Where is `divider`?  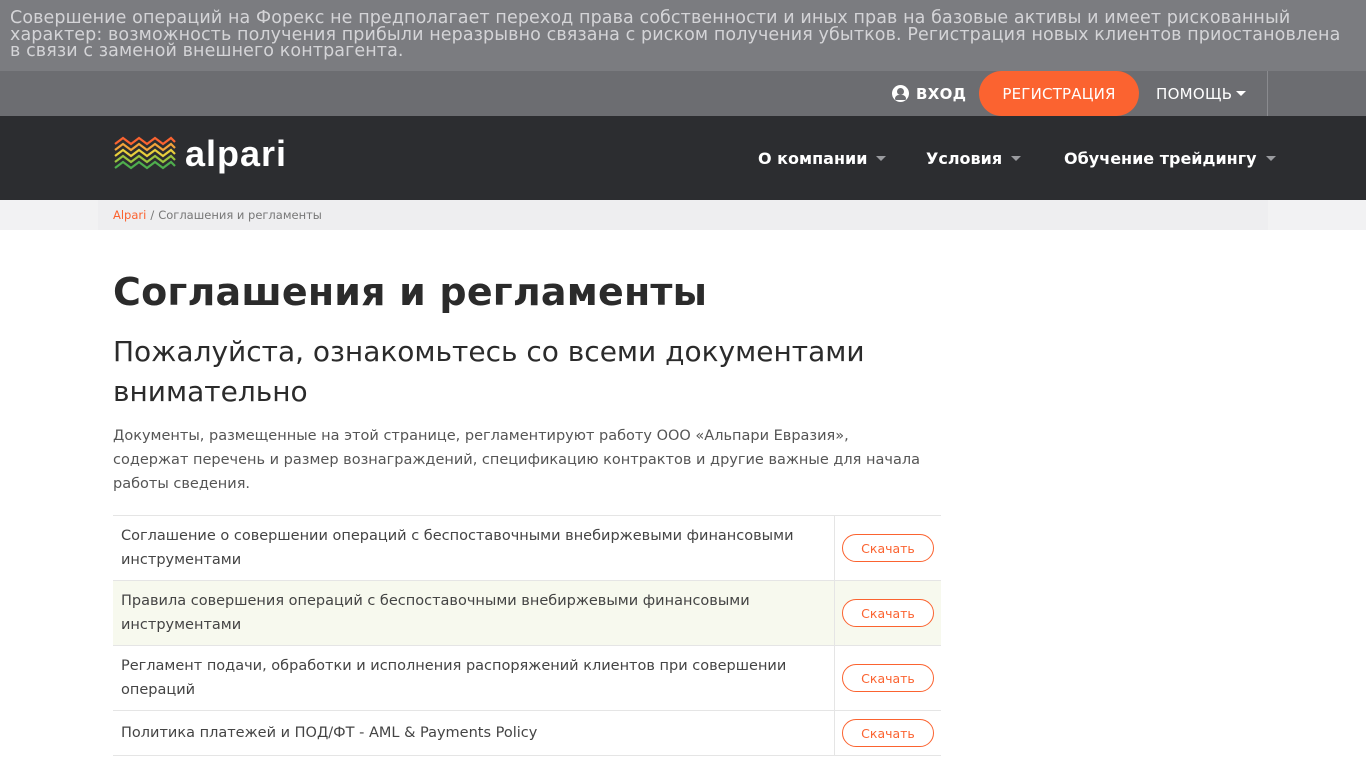 divider is located at coordinates (1267, 93).